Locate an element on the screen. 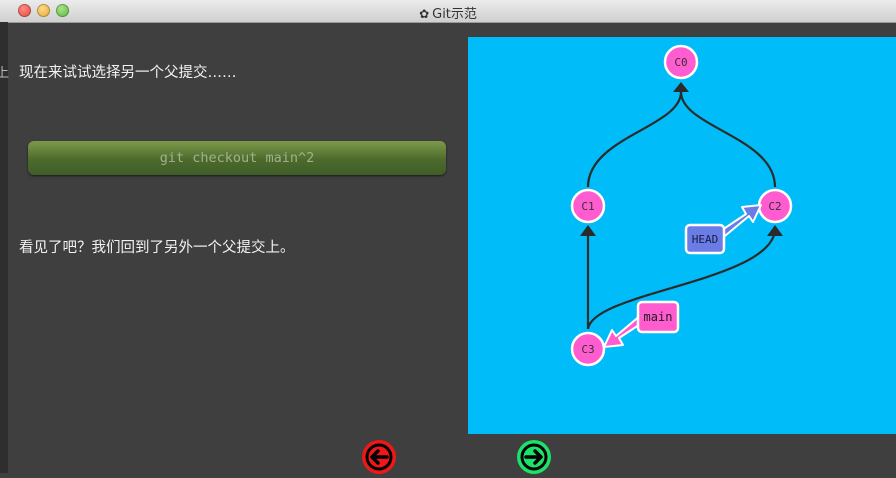 The width and height of the screenshot is (896, 478). forward-button is located at coordinates (534, 457).